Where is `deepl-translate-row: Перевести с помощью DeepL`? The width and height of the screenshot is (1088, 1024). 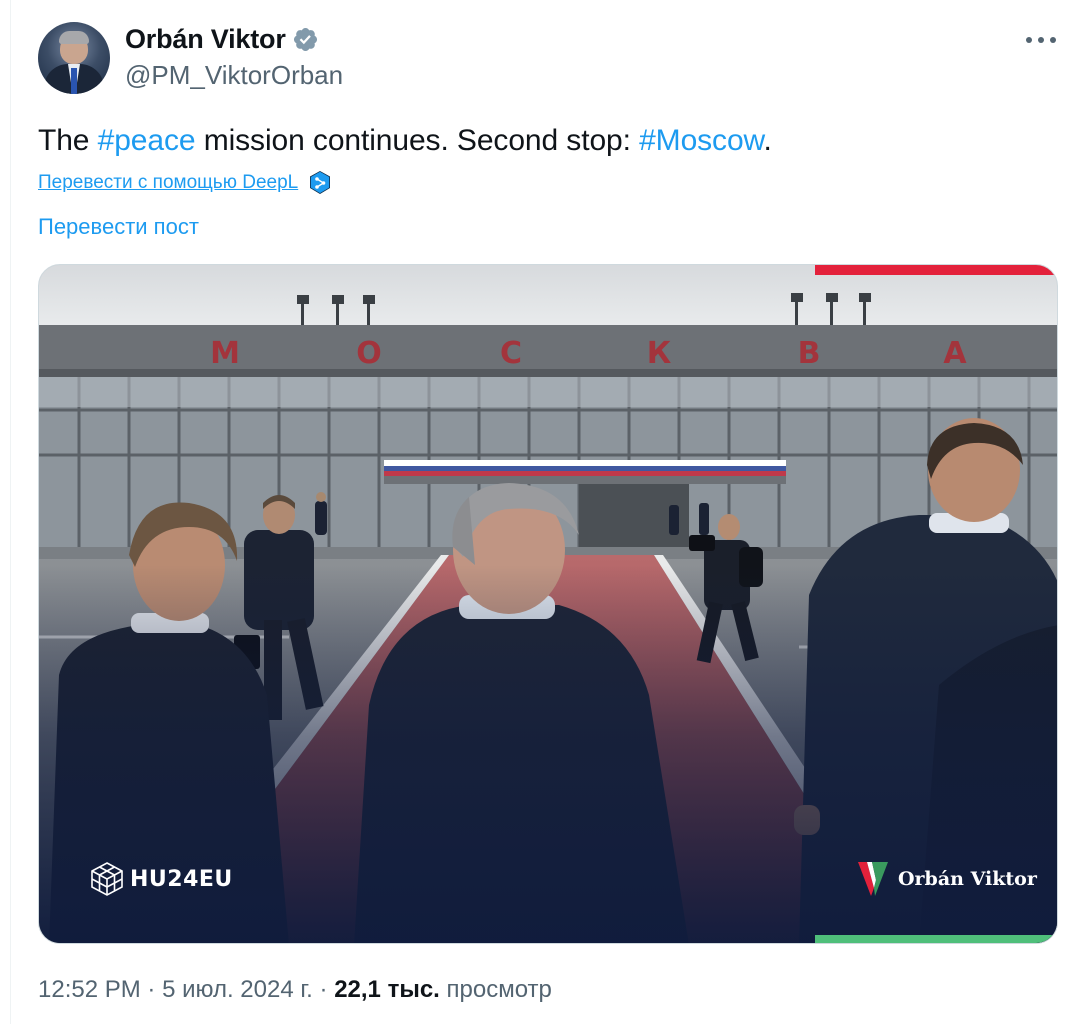 deepl-translate-row: Перевести с помощью DeepL is located at coordinates (185, 183).